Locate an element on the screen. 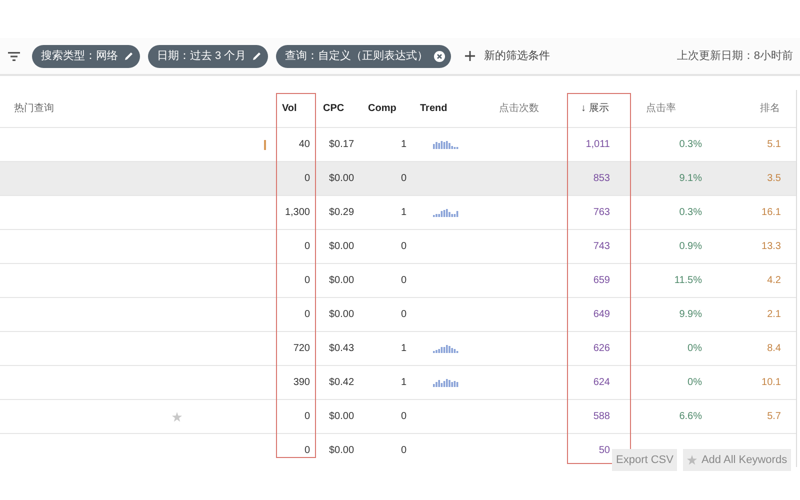  vol-cell-text: 390 is located at coordinates (301, 383).